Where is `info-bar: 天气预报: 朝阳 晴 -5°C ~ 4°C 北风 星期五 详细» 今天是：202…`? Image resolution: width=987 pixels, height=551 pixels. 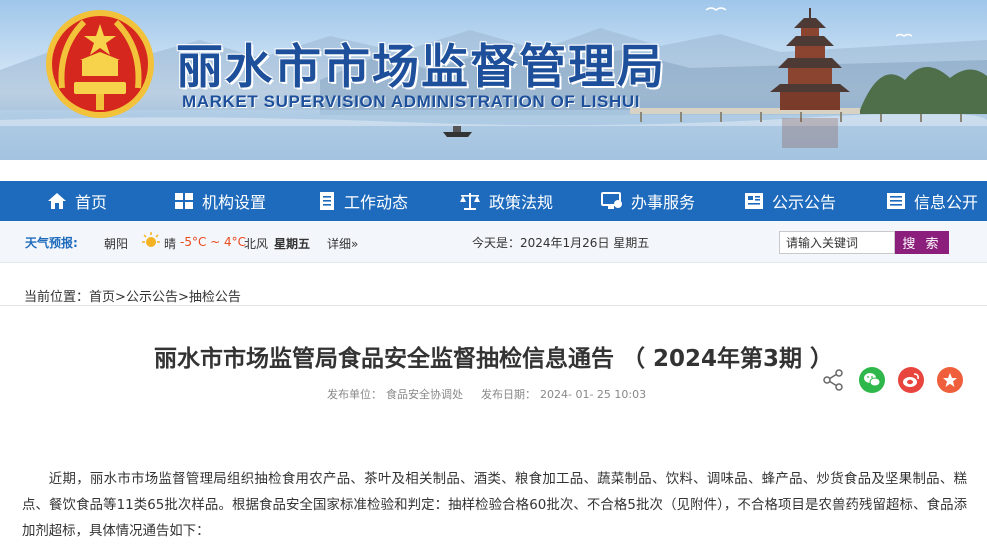 info-bar: 天气预报: 朝阳 晴 -5°C ~ 4°C 北风 星期五 详细» 今天是：202… is located at coordinates (493, 242).